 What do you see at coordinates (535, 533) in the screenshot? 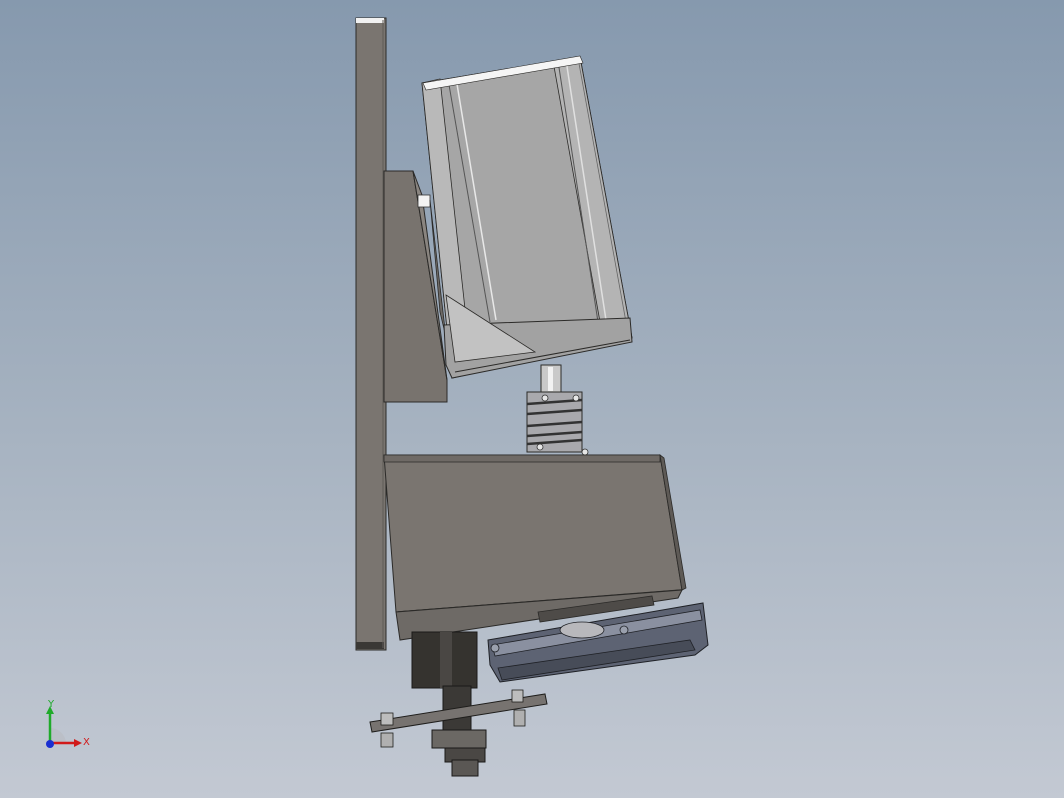
I see `gearbox-housing` at bounding box center [535, 533].